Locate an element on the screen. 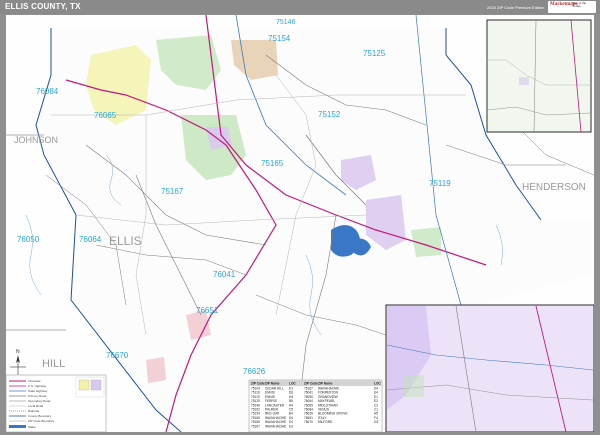 The height and width of the screenshot is (435, 600). table-cell: 76670 is located at coordinates (308, 422).